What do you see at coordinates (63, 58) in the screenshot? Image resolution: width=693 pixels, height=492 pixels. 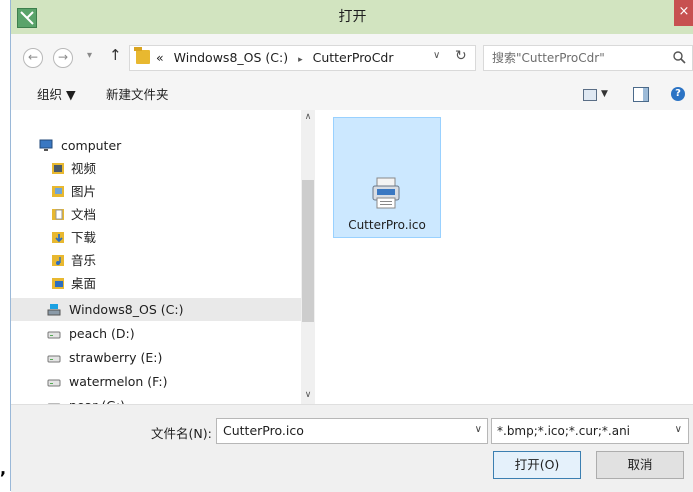 I see `forward-button: →` at bounding box center [63, 58].